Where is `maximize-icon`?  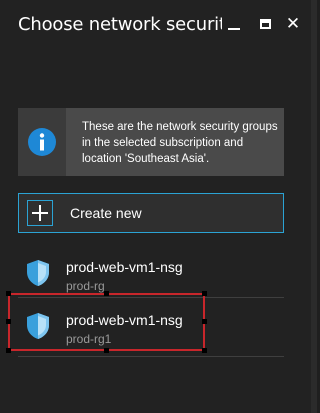
maximize-icon is located at coordinates (265, 24).